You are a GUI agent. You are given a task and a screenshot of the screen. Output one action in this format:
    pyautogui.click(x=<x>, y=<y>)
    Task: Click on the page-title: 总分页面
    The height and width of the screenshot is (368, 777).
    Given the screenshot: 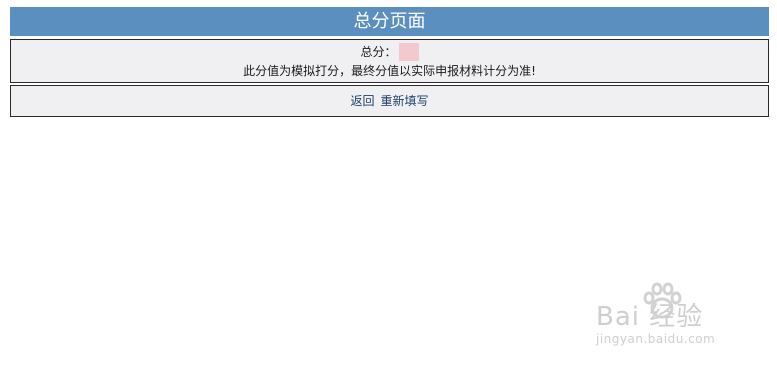 What is the action you would take?
    pyautogui.click(x=389, y=21)
    